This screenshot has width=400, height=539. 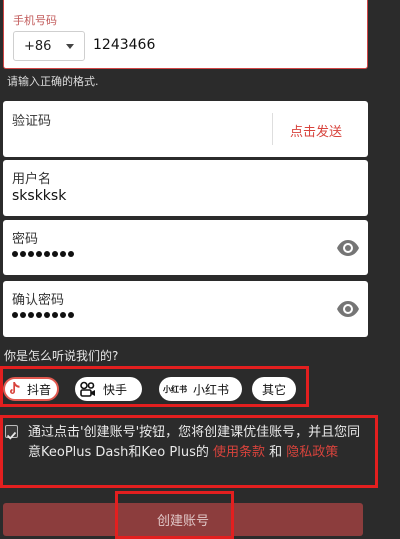 What do you see at coordinates (185, 309) in the screenshot?
I see `confirm-password-field: 确认密码` at bounding box center [185, 309].